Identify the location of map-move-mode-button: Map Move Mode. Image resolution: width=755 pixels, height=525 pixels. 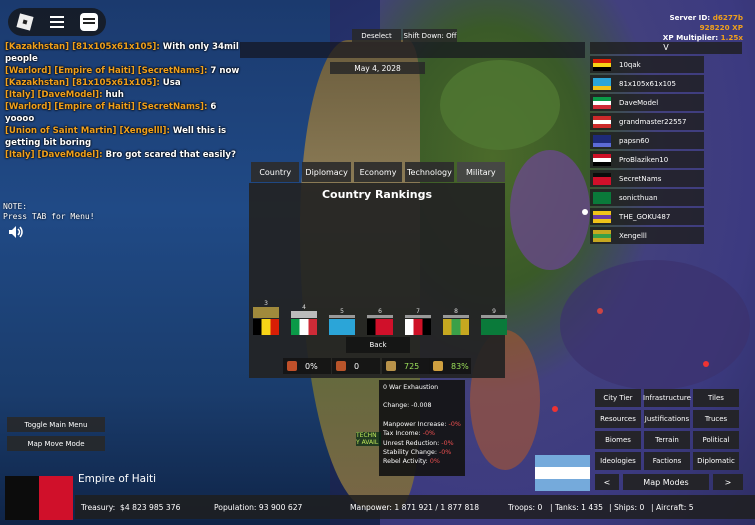
(56, 443).